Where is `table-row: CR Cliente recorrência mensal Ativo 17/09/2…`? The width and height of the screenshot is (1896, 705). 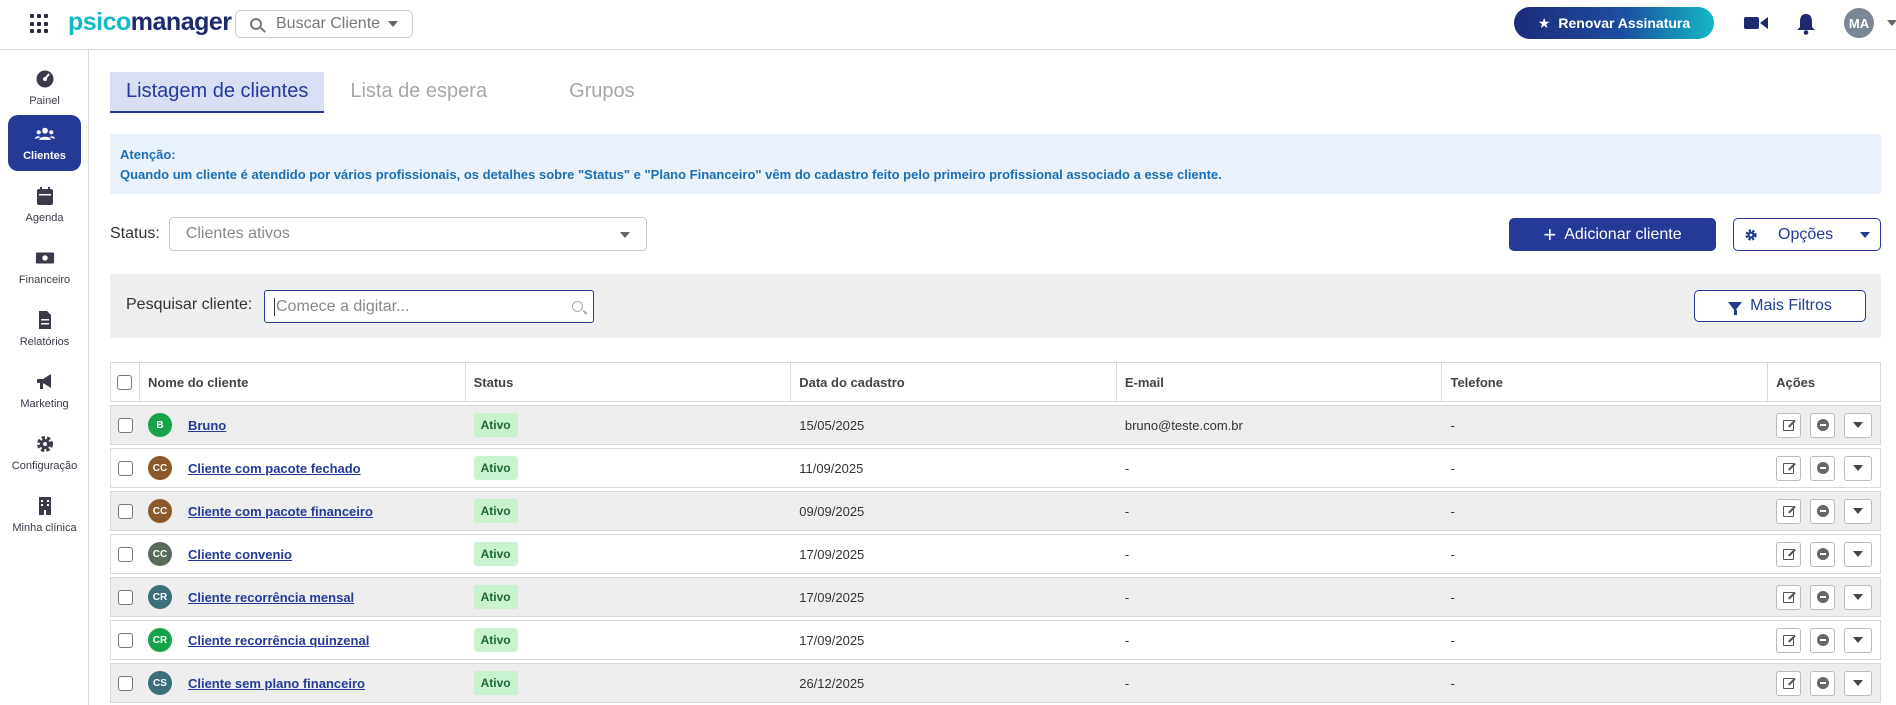 table-row: CR Cliente recorrência mensal Ativo 17/09/2… is located at coordinates (995, 597).